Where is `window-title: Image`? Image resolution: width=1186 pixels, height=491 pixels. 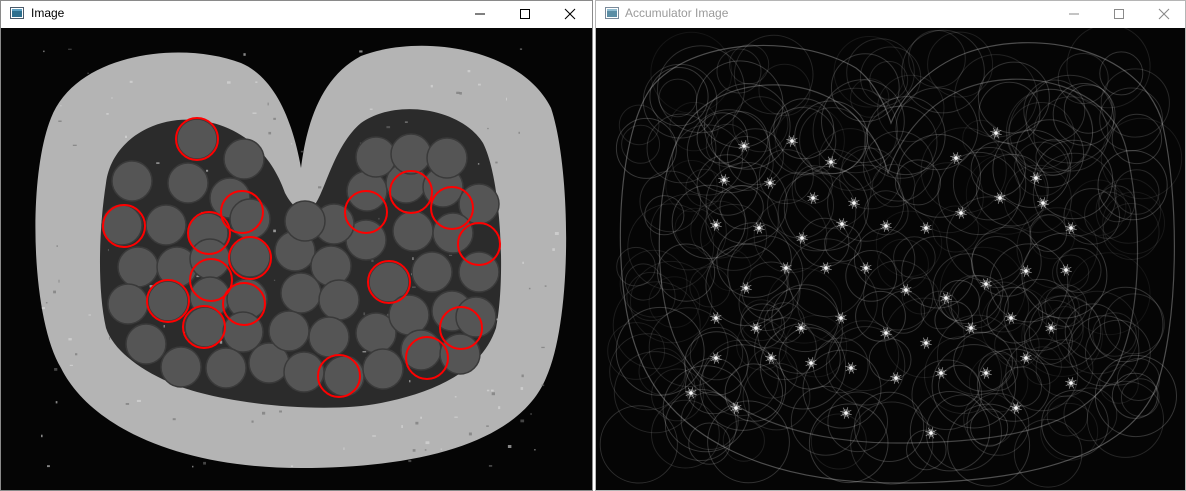
window-title: Image is located at coordinates (48, 13).